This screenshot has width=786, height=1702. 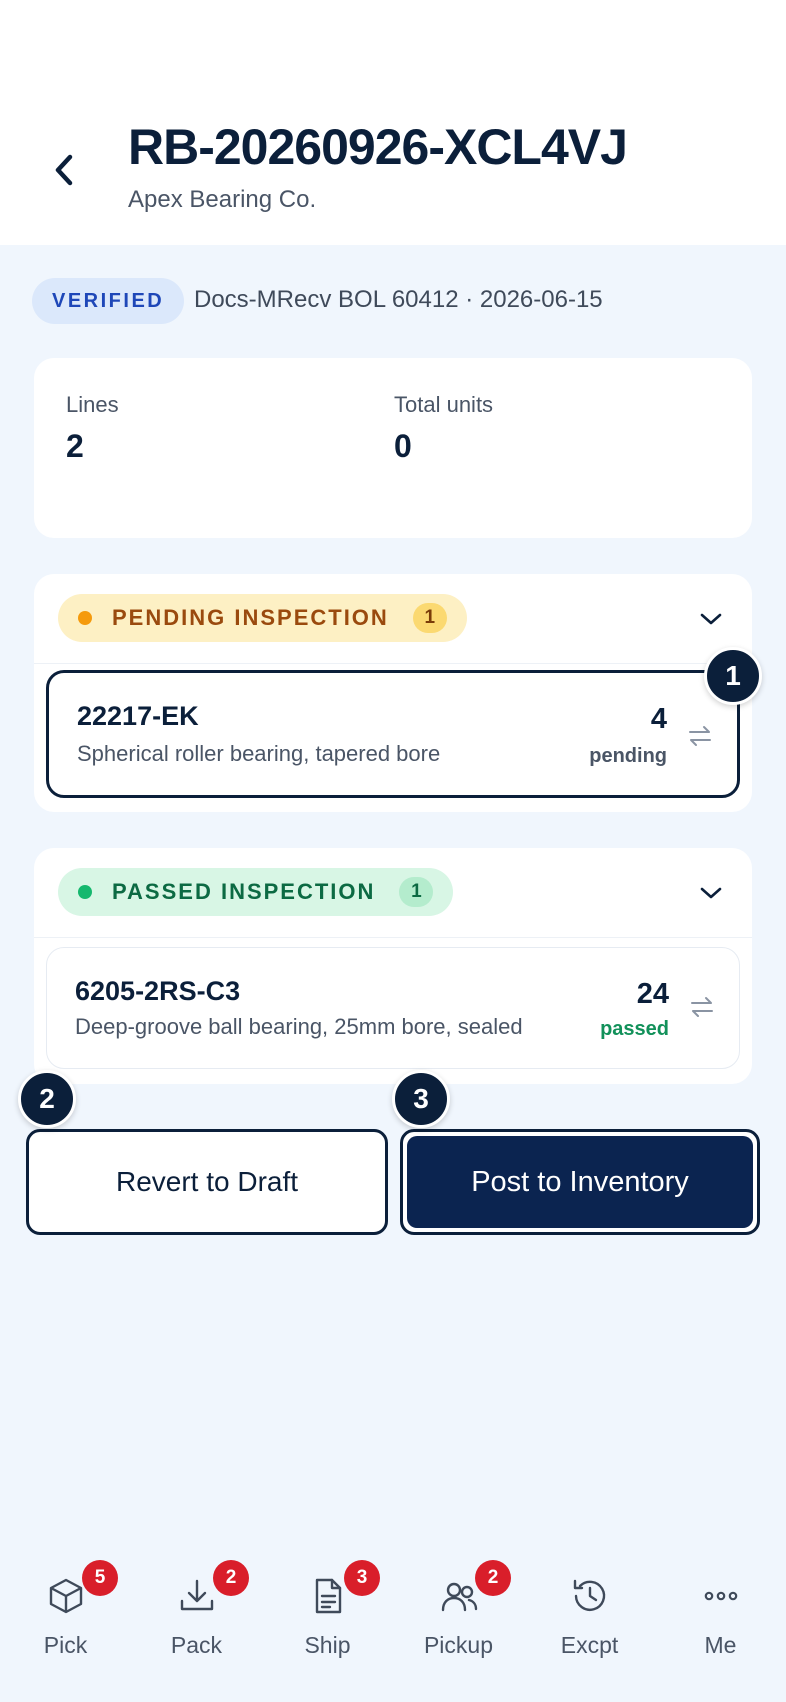 I want to click on post-button-focus-ring: Post to Inventory, so click(x=580, y=1182).